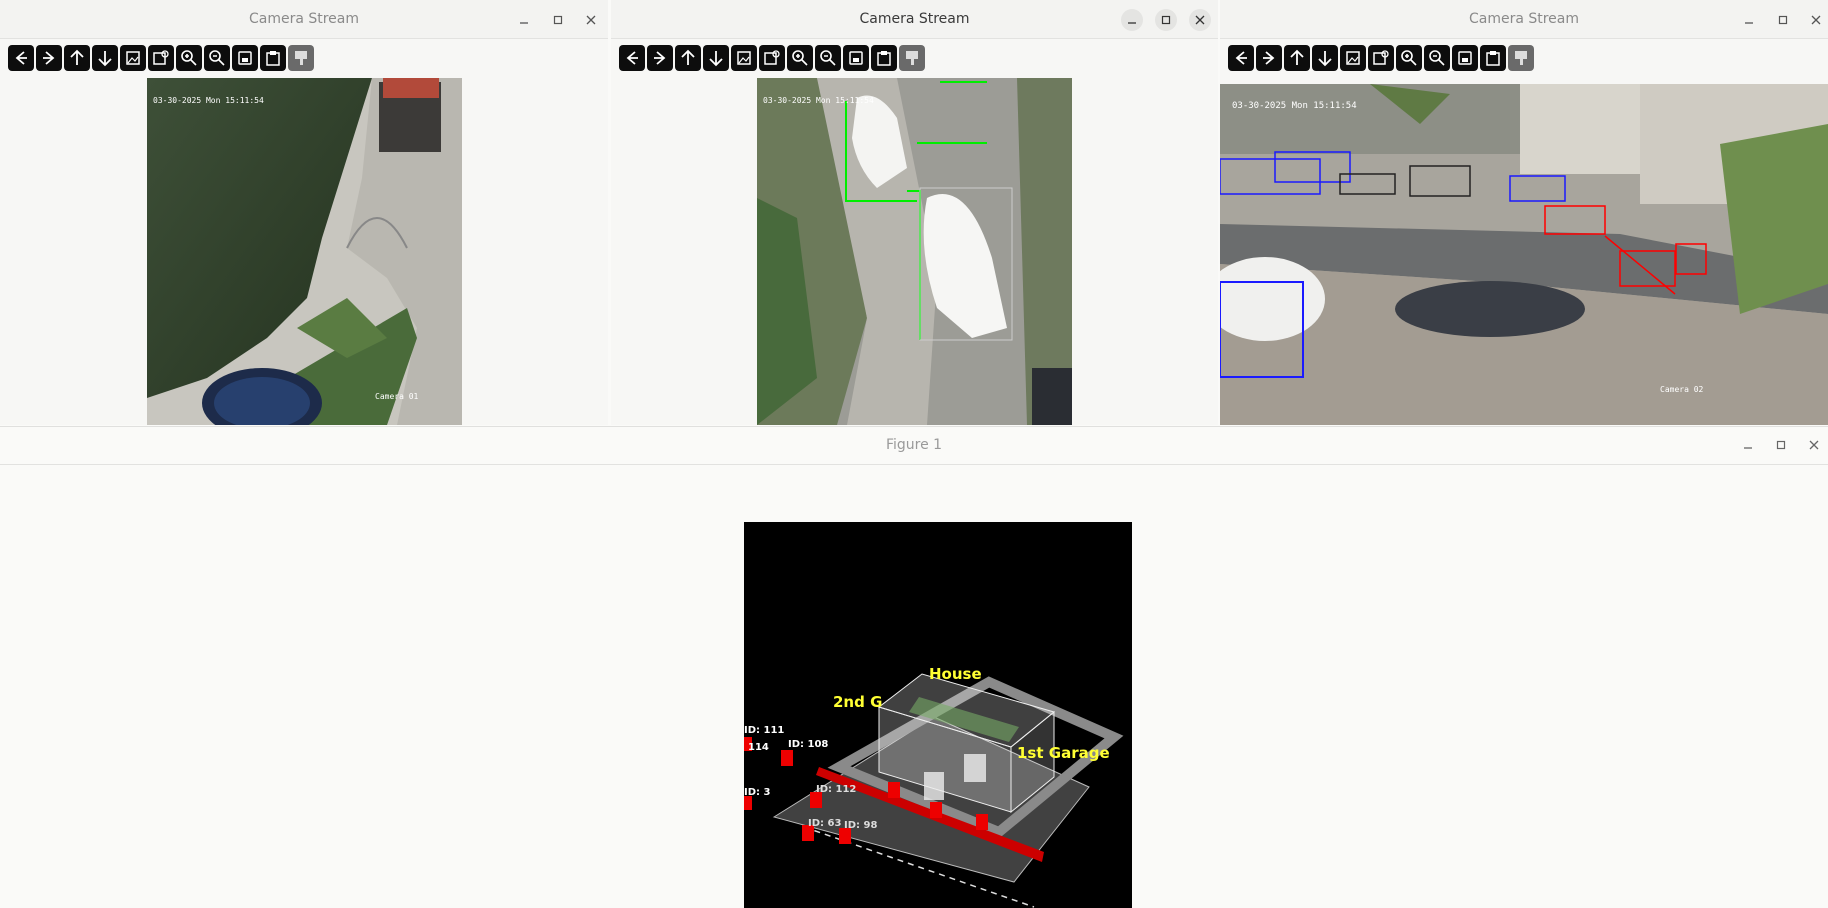 The width and height of the screenshot is (1828, 908). Describe the element at coordinates (858, 702) in the screenshot. I see `garage2-label: 2nd G` at that location.